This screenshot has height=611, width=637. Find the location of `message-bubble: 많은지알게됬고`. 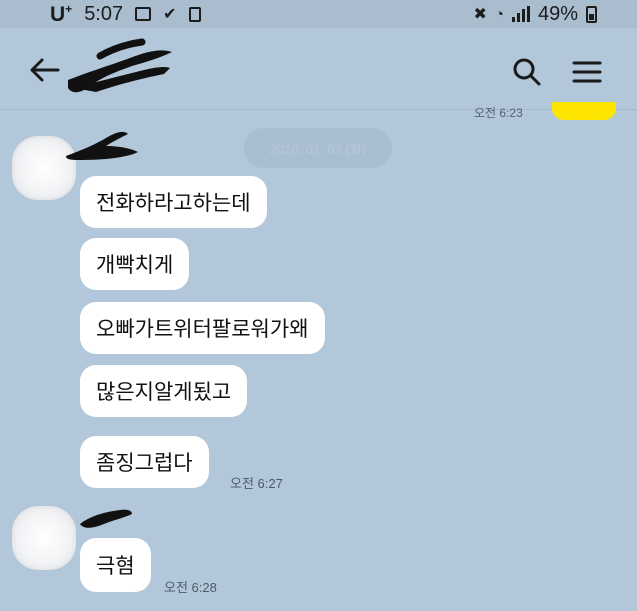

message-bubble: 많은지알게됬고 is located at coordinates (164, 391).